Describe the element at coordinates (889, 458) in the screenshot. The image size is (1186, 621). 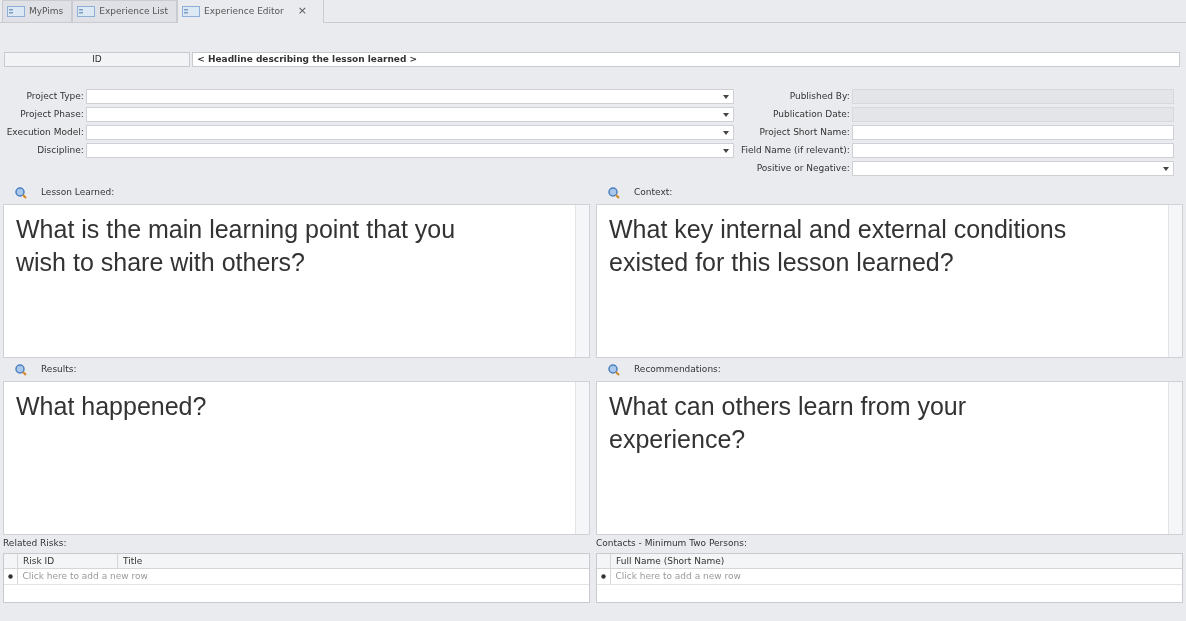
I see `text-editor: What can others learn from your experience?` at that location.